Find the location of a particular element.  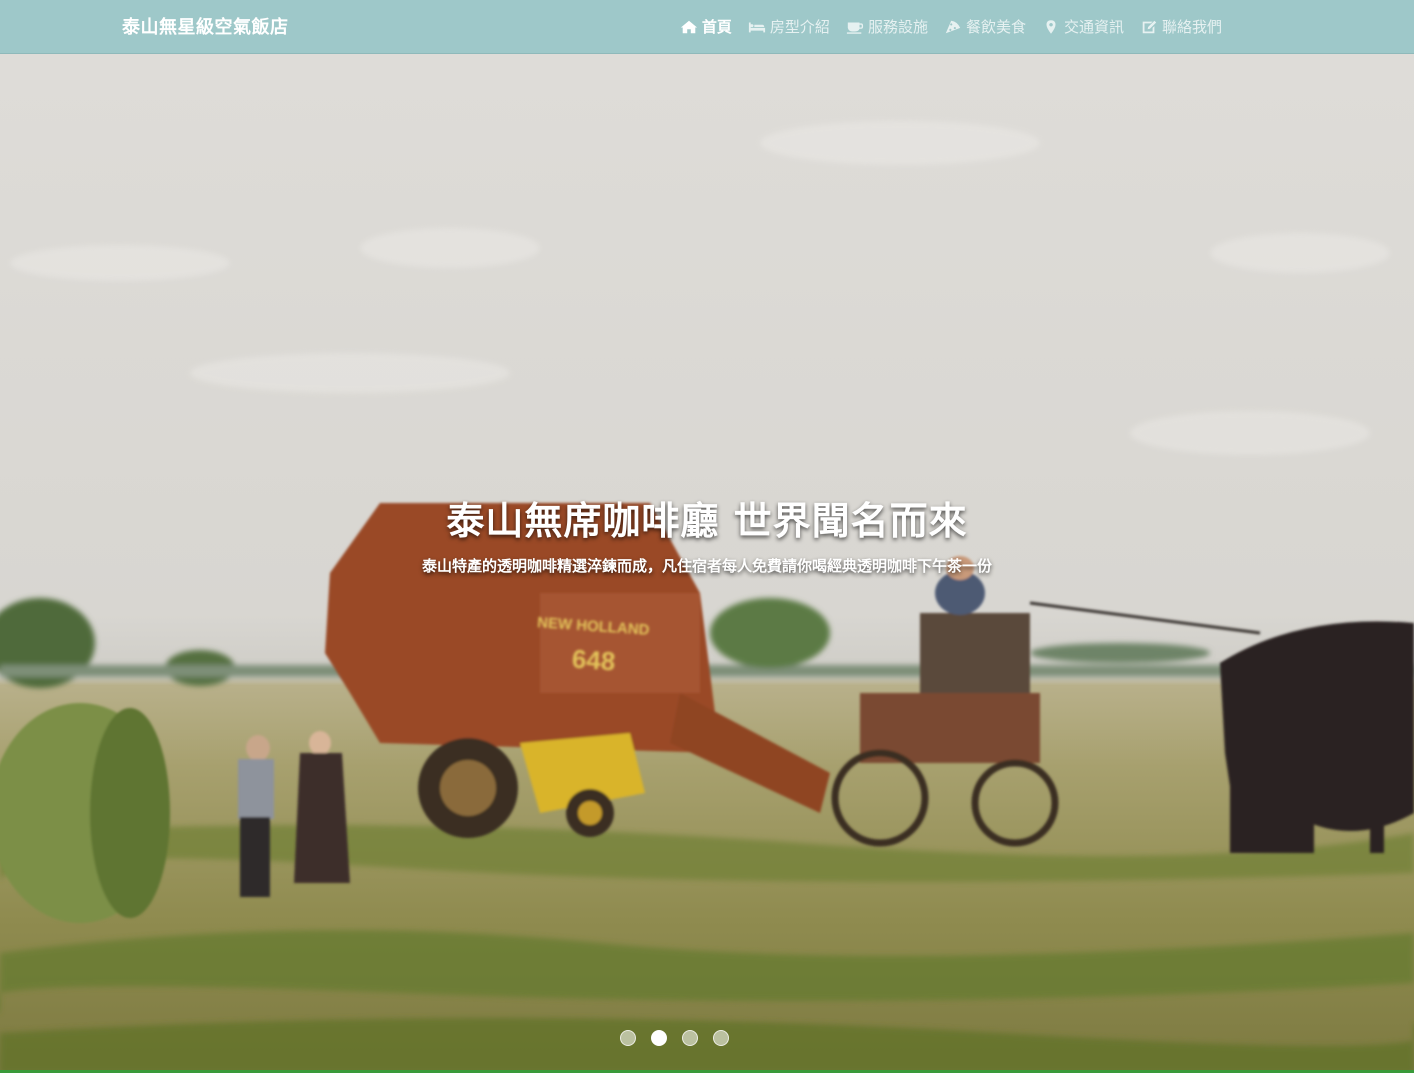

site-brand: 泰山無星級空氣飯店 is located at coordinates (205, 26).